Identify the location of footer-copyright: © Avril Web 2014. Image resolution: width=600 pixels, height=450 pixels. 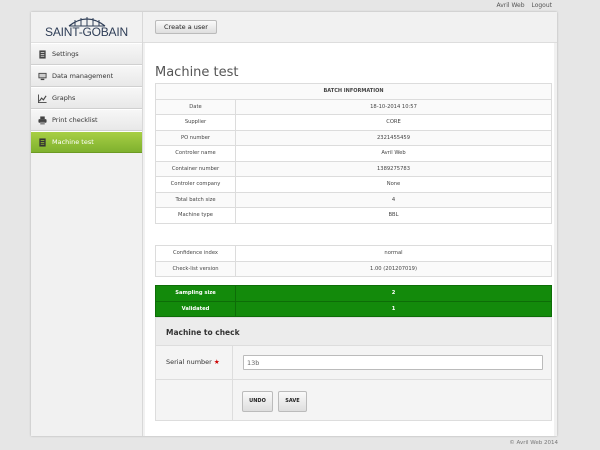
(533, 443).